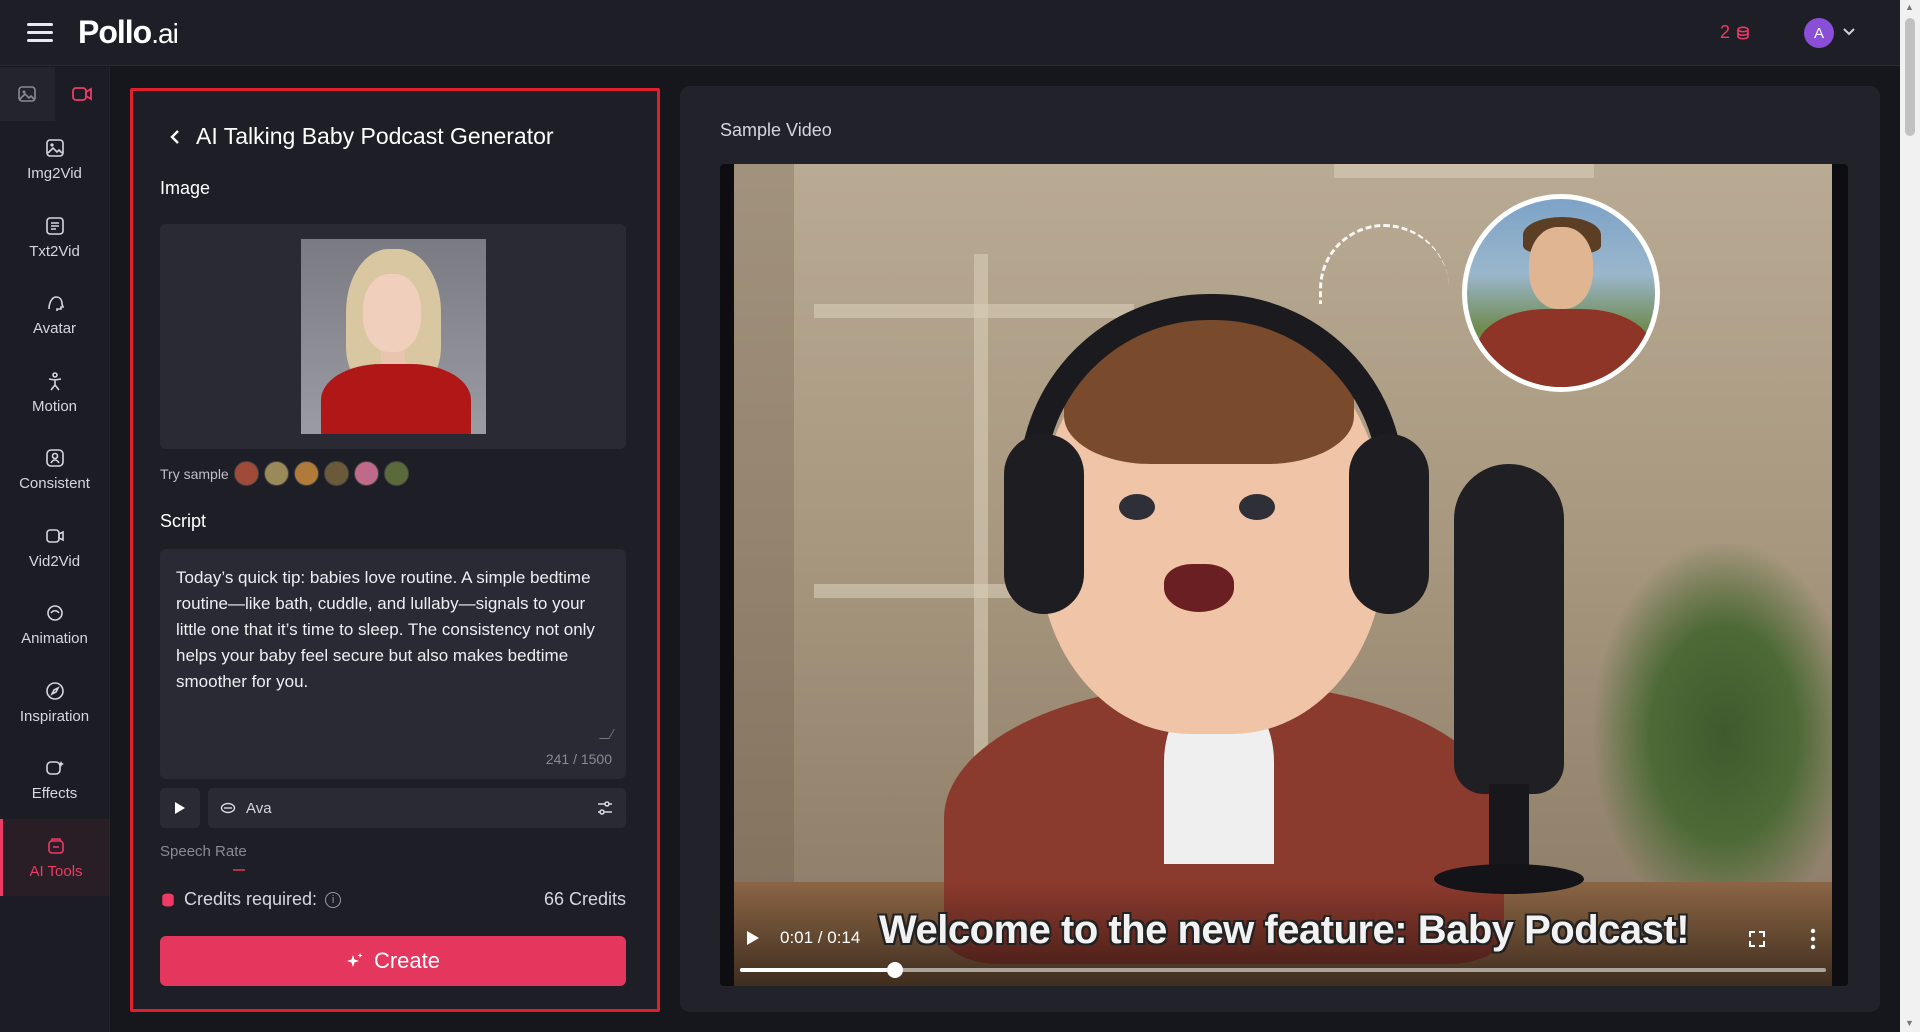 The image size is (1920, 1032). What do you see at coordinates (776, 130) in the screenshot?
I see `sample-video-label: Sample Video` at bounding box center [776, 130].